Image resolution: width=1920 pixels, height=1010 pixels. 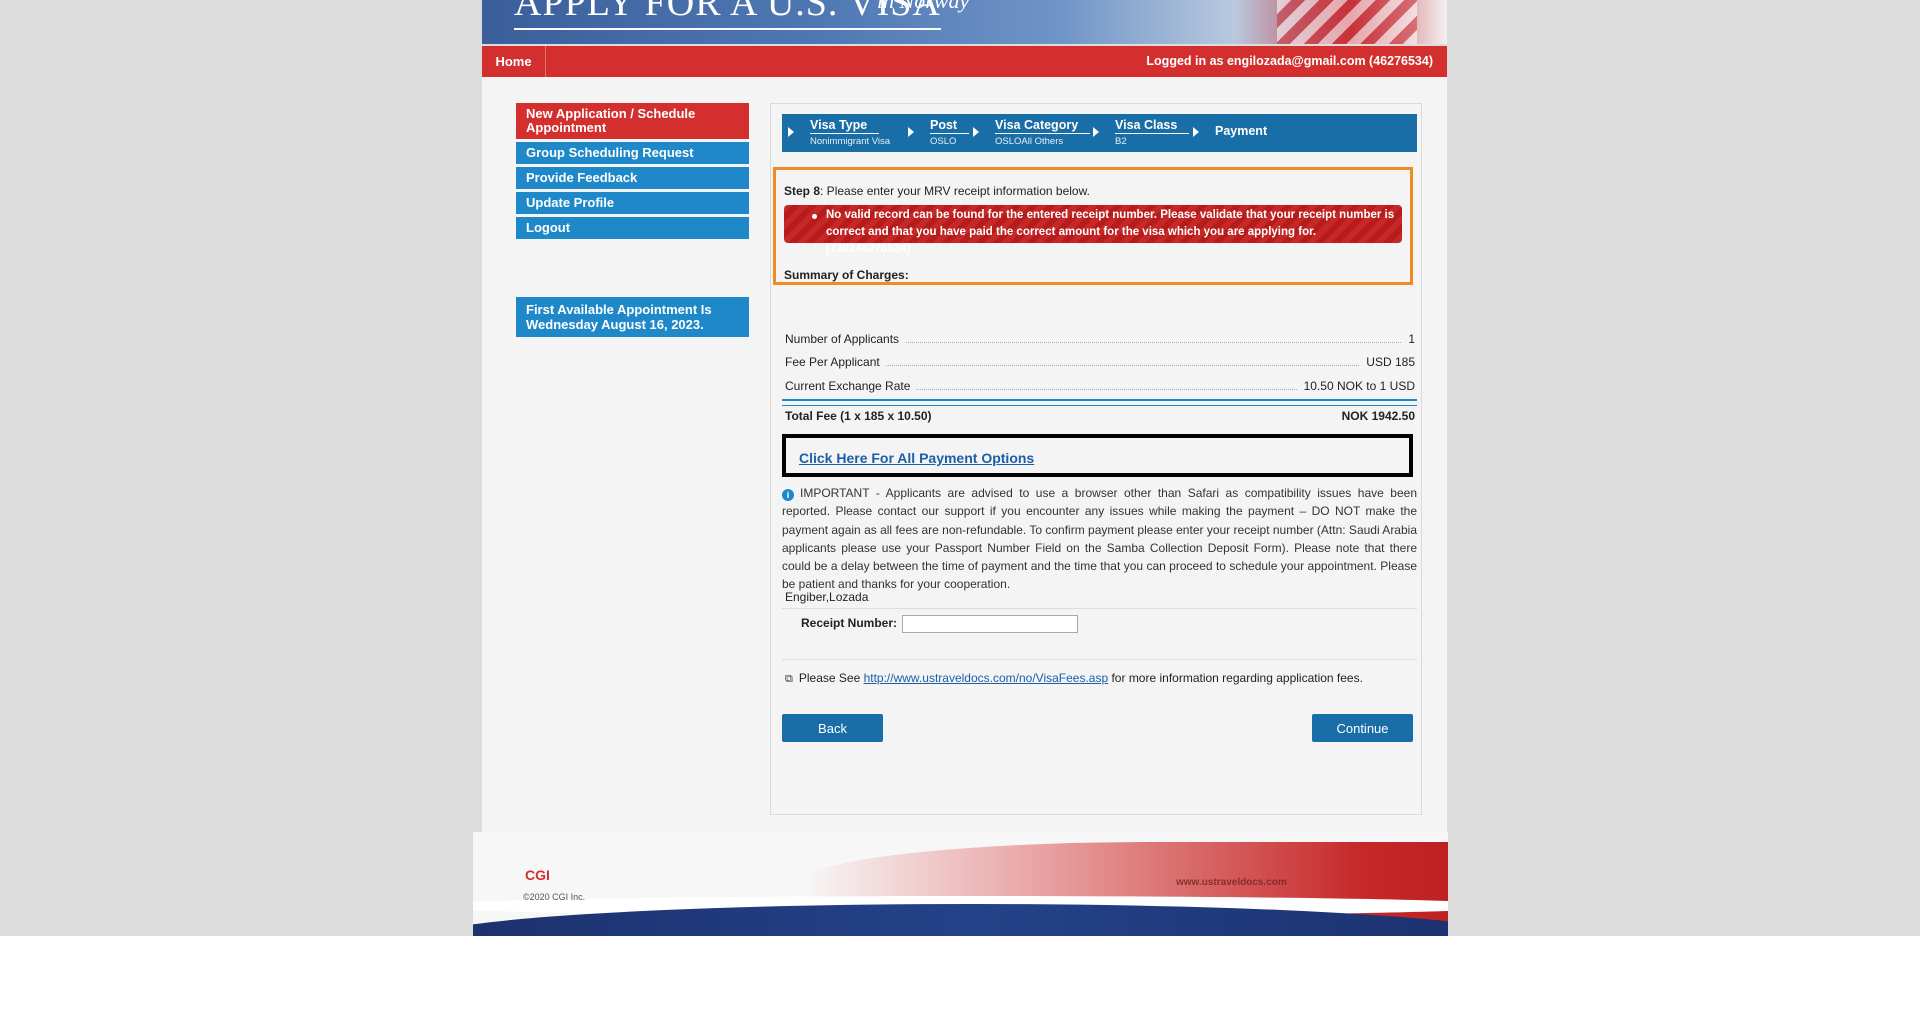 I want to click on back-button: Back, so click(x=832, y=728).